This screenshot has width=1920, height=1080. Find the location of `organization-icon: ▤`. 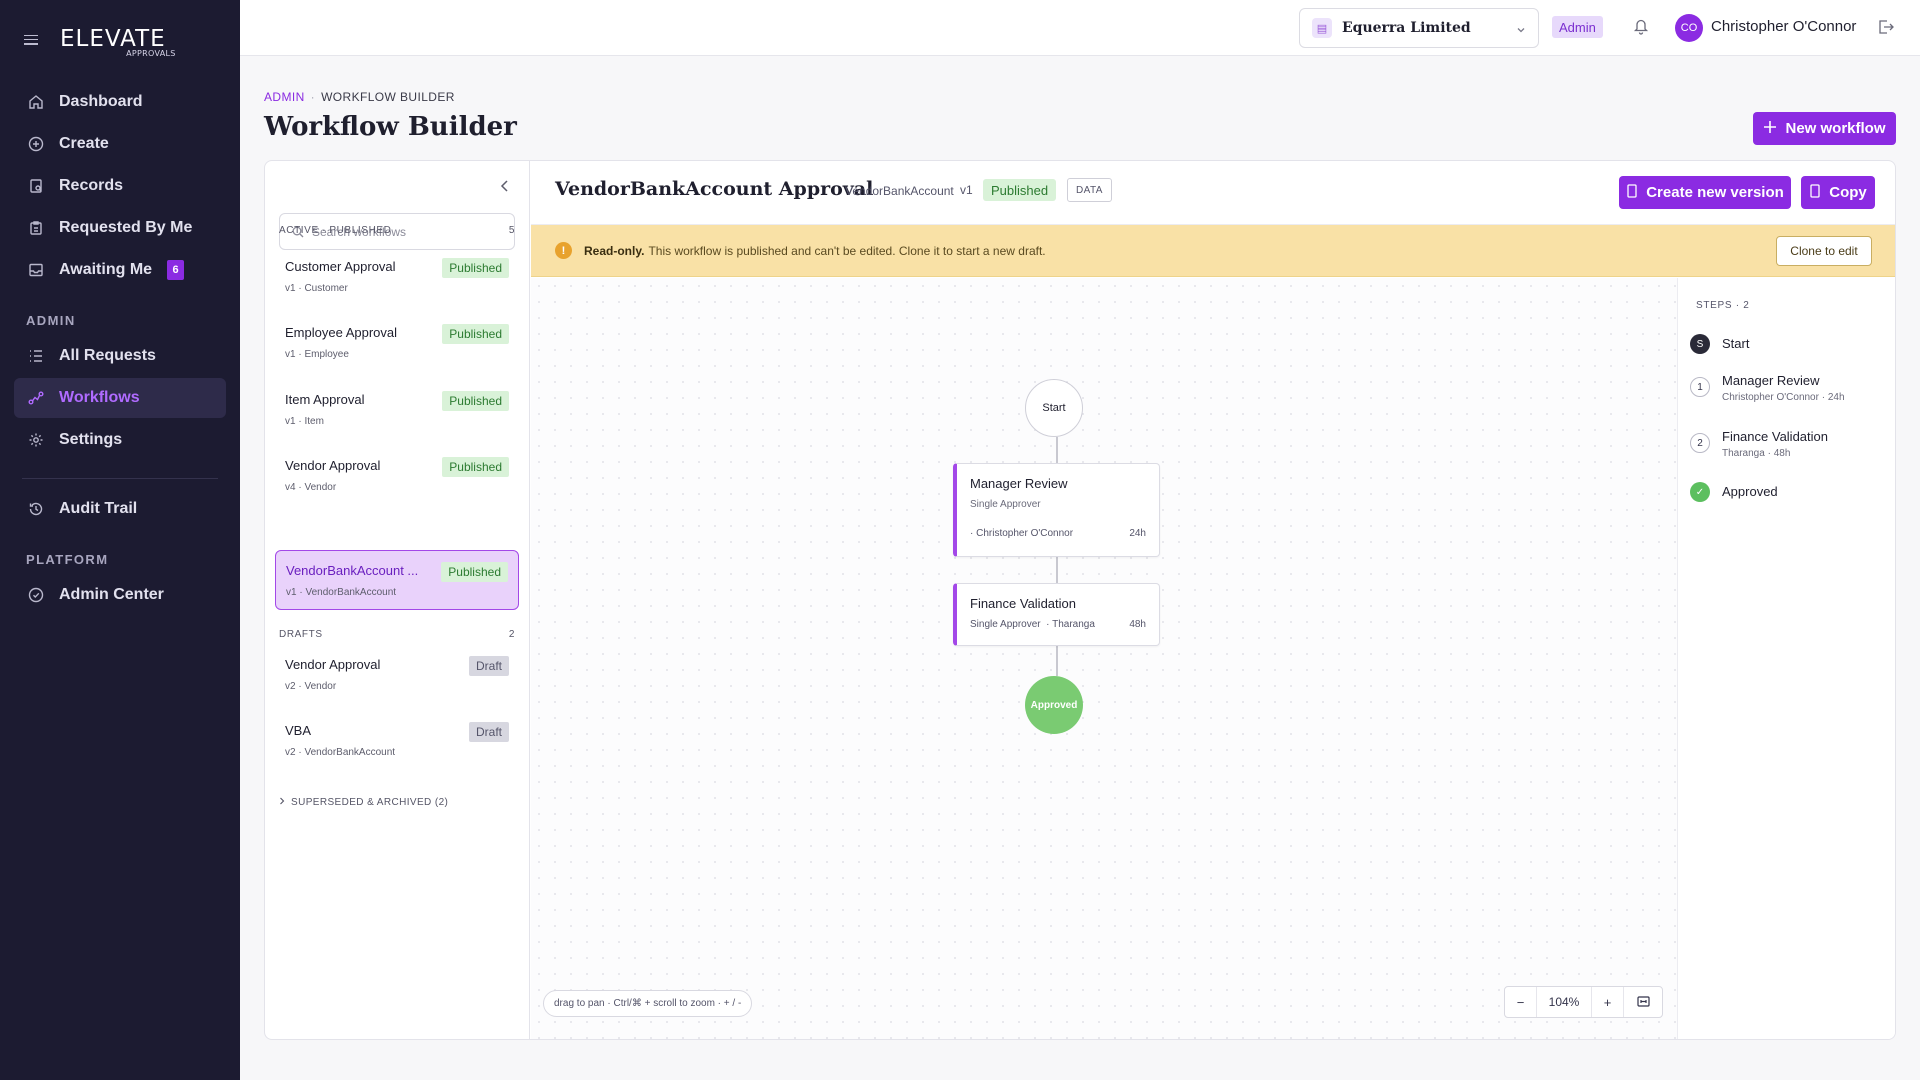

organization-icon: ▤ is located at coordinates (1322, 28).